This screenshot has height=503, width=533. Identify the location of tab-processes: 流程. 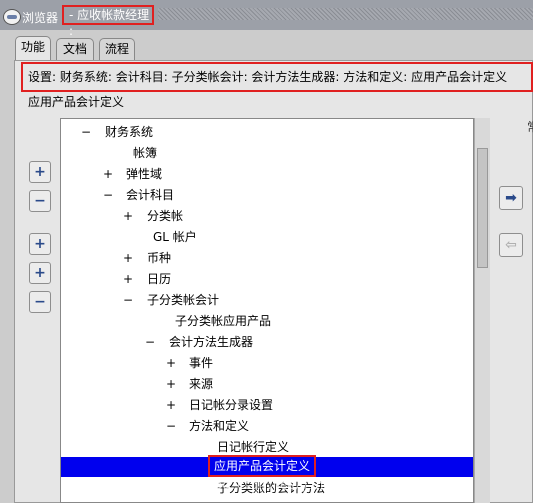
(117, 49).